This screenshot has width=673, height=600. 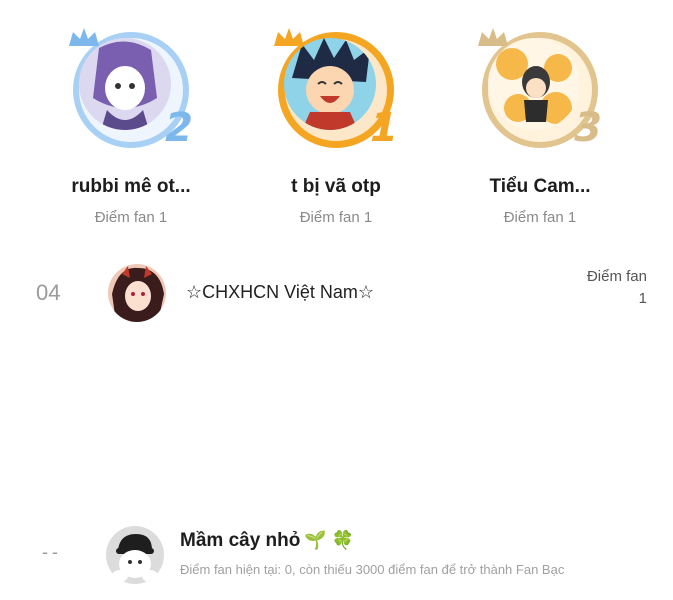 I want to click on rank-number: 04, so click(x=48, y=292).